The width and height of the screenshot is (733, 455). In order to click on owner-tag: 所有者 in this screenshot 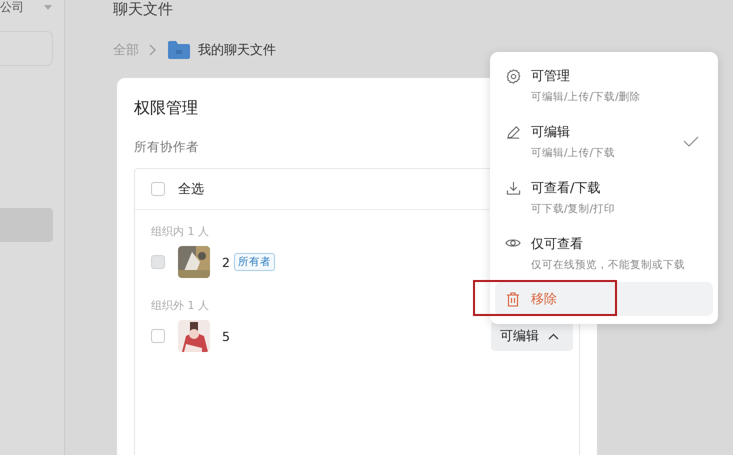, I will do `click(254, 262)`.